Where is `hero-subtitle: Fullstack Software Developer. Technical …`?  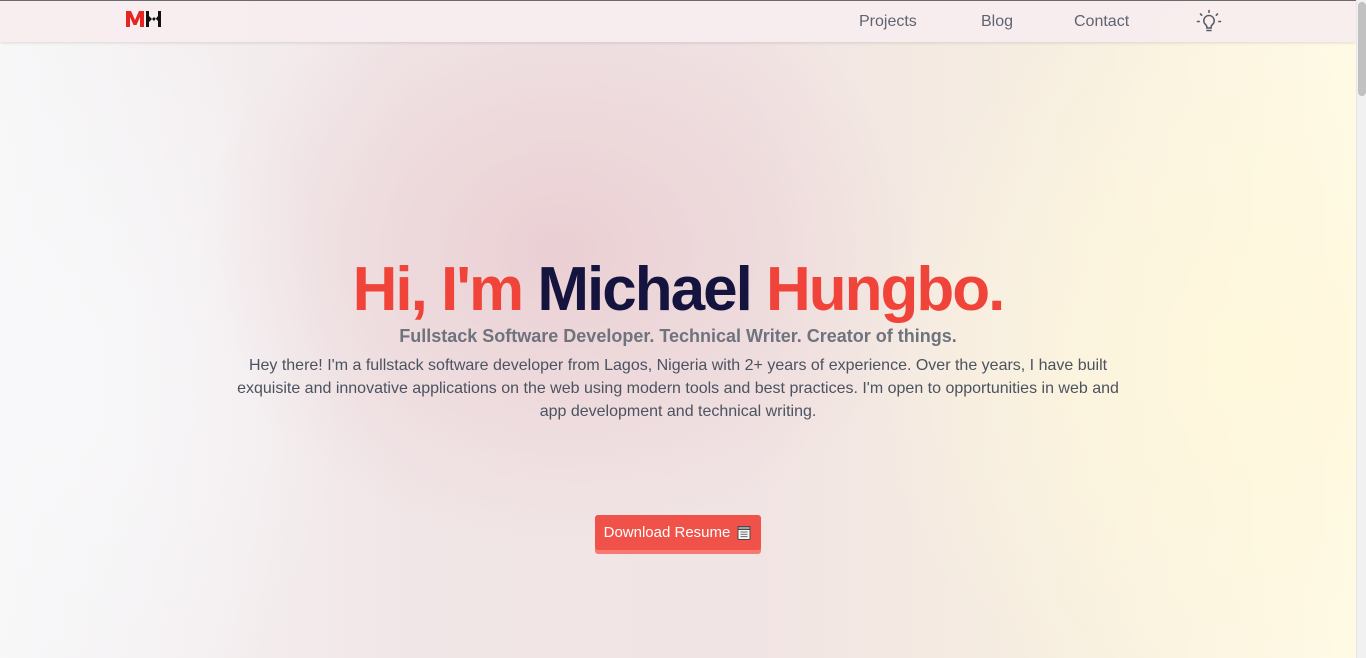
hero-subtitle: Fullstack Software Developer. Technical … is located at coordinates (678, 336).